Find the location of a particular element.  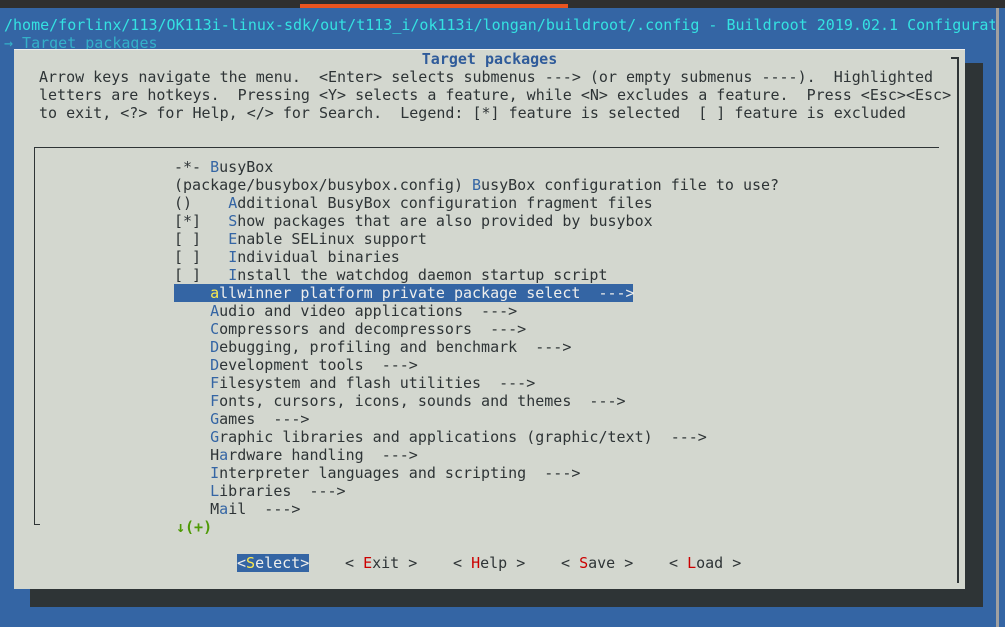

dialog-title: Target packages is located at coordinates (489, 59).